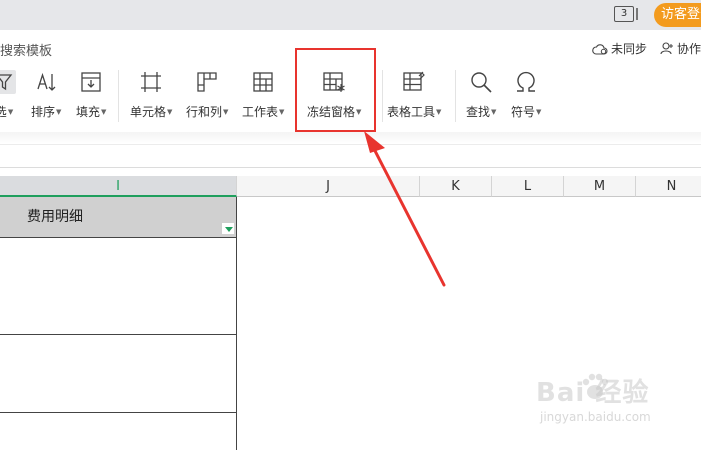 The width and height of the screenshot is (701, 450). I want to click on row-col-label: 行和列, so click(204, 112).